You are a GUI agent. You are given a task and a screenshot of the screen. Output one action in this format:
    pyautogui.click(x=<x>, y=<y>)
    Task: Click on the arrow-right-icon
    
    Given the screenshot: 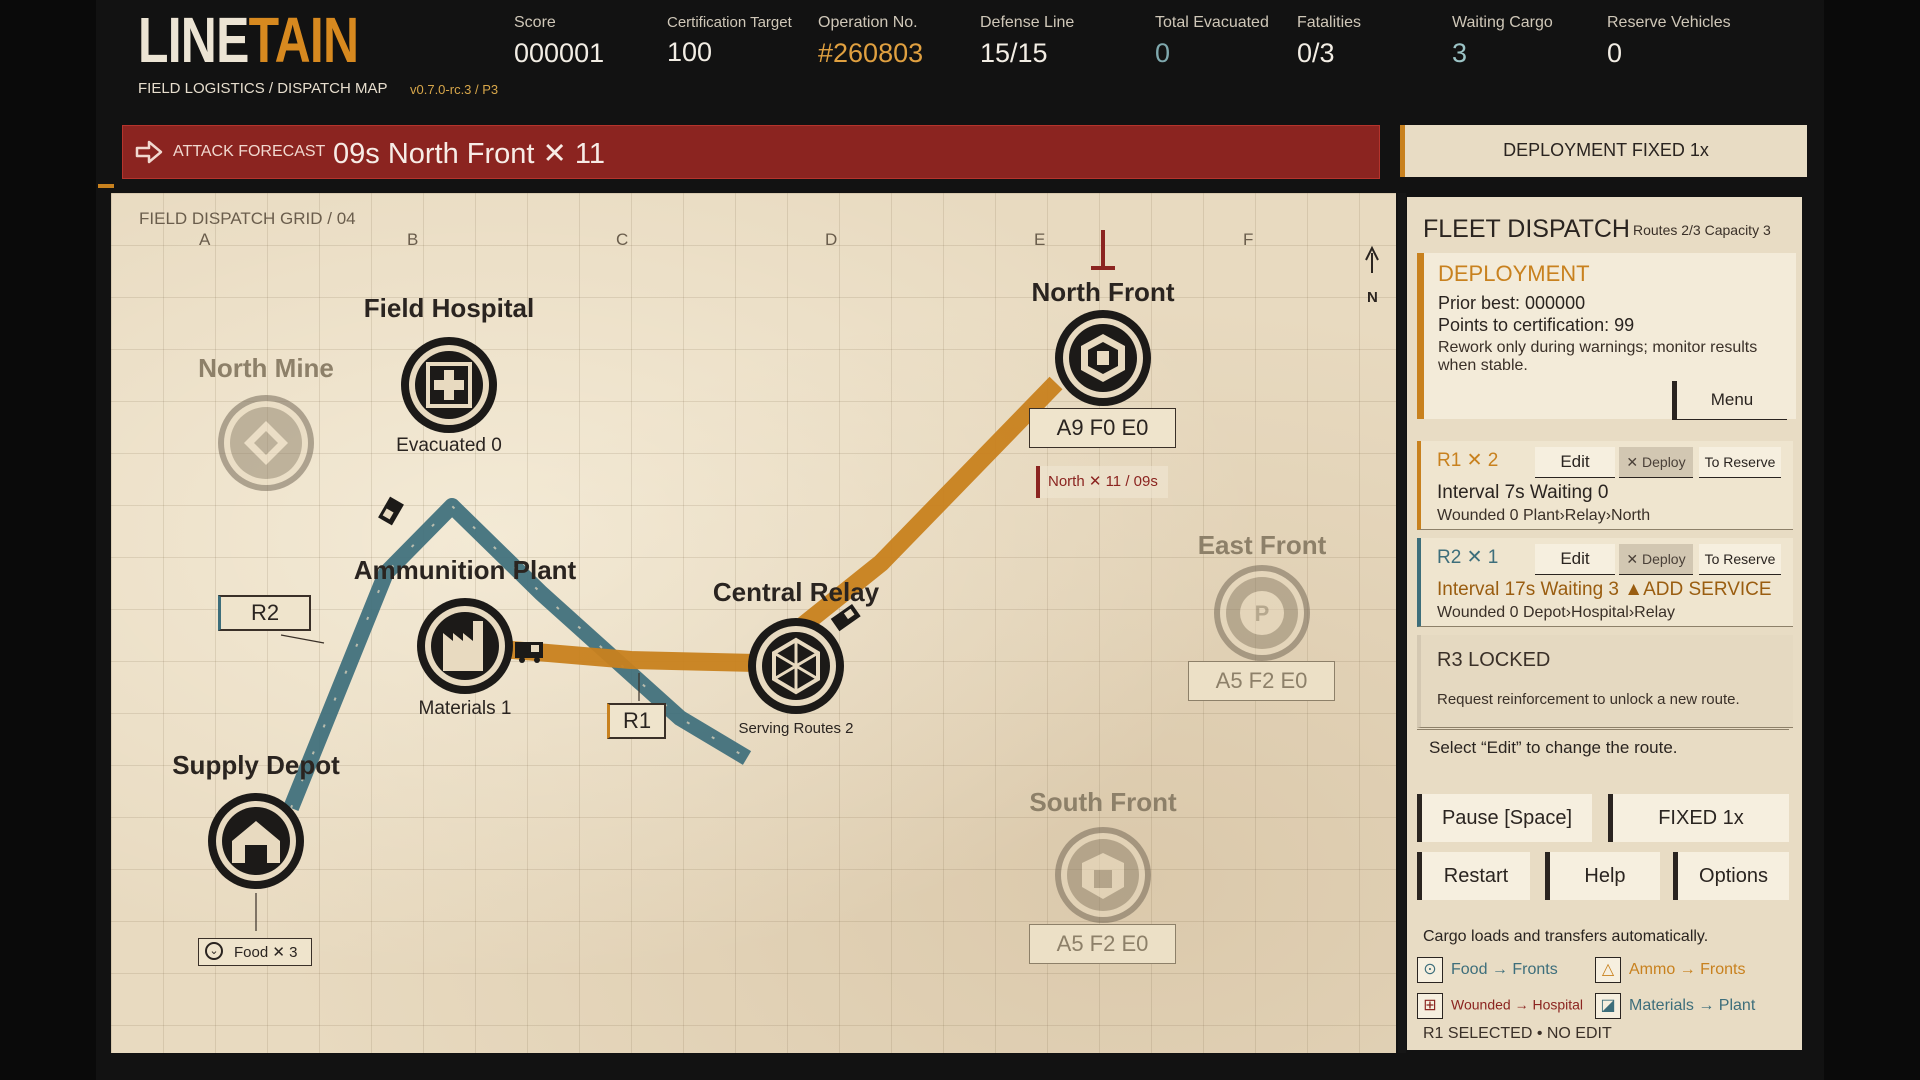 What is the action you would take?
    pyautogui.click(x=149, y=152)
    